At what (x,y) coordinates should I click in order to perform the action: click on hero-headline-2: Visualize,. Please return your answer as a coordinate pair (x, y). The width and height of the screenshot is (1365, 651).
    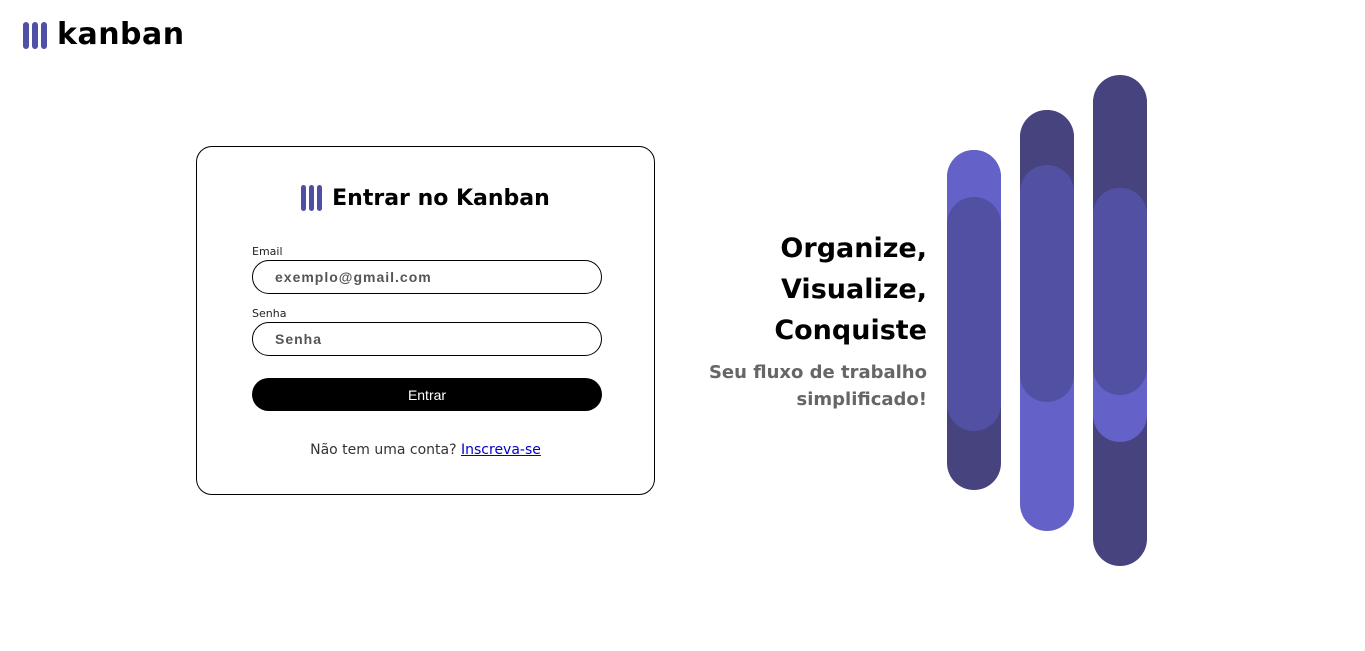
    Looking at the image, I should click on (854, 289).